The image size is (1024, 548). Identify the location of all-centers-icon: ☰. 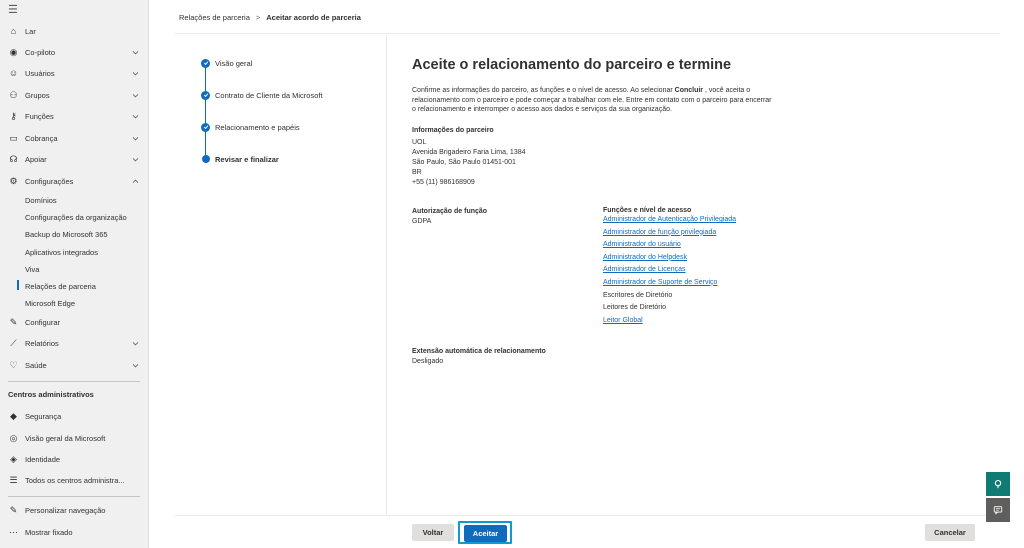
(13, 479).